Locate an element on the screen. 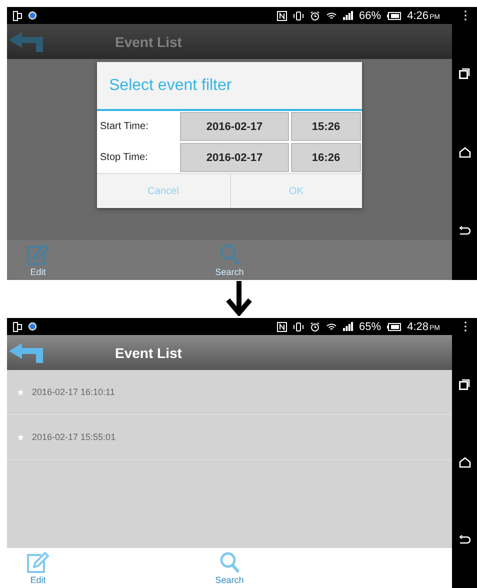 Image resolution: width=477 pixels, height=588 pixels. time-picker-button: 15:26 is located at coordinates (326, 126).